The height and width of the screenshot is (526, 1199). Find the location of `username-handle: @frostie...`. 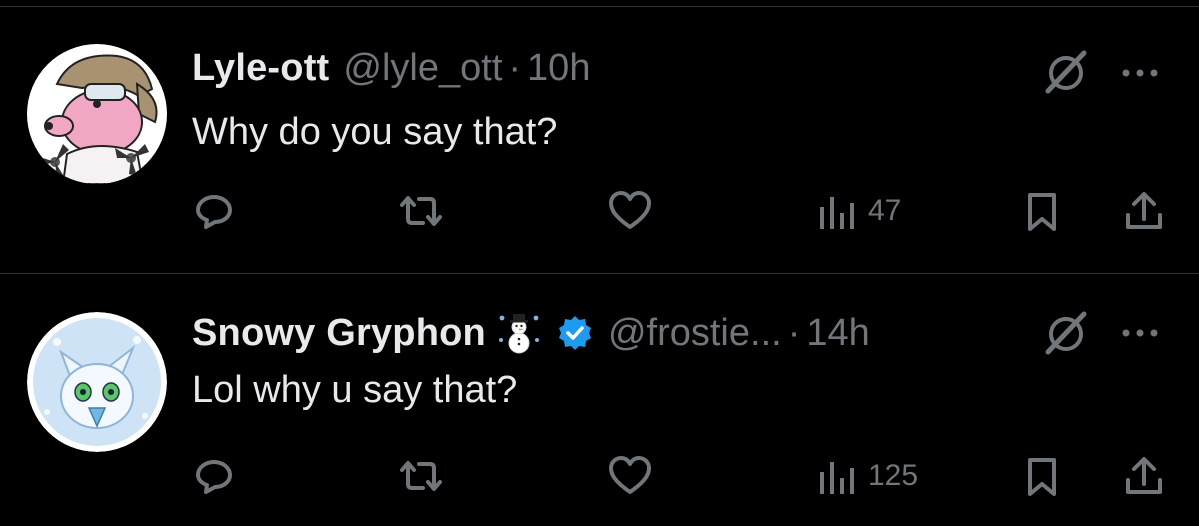

username-handle: @frostie... is located at coordinates (695, 333).